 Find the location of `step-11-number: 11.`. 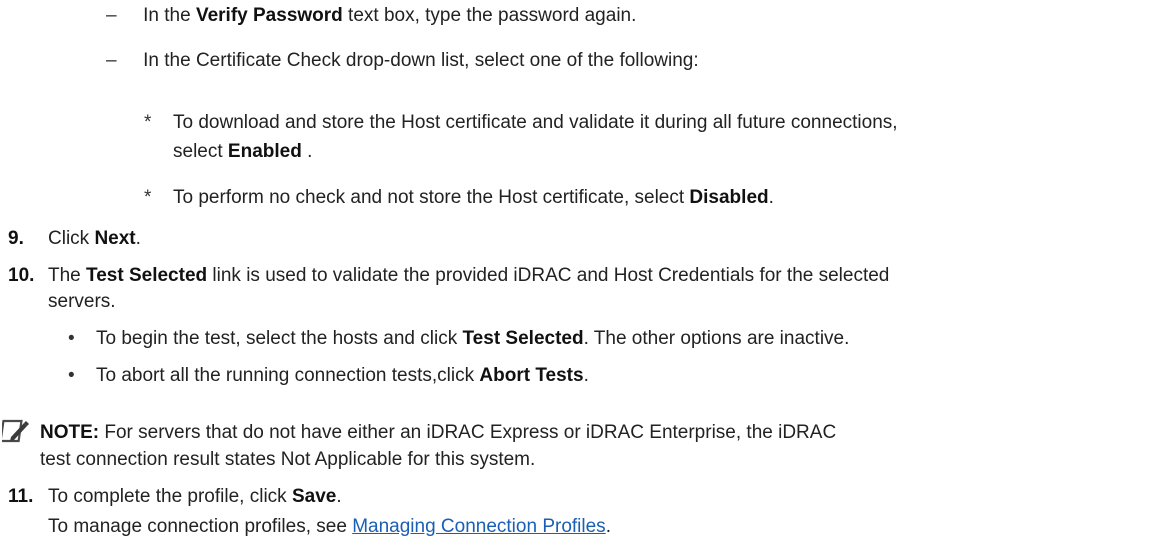

step-11-number: 11. is located at coordinates (21, 496).